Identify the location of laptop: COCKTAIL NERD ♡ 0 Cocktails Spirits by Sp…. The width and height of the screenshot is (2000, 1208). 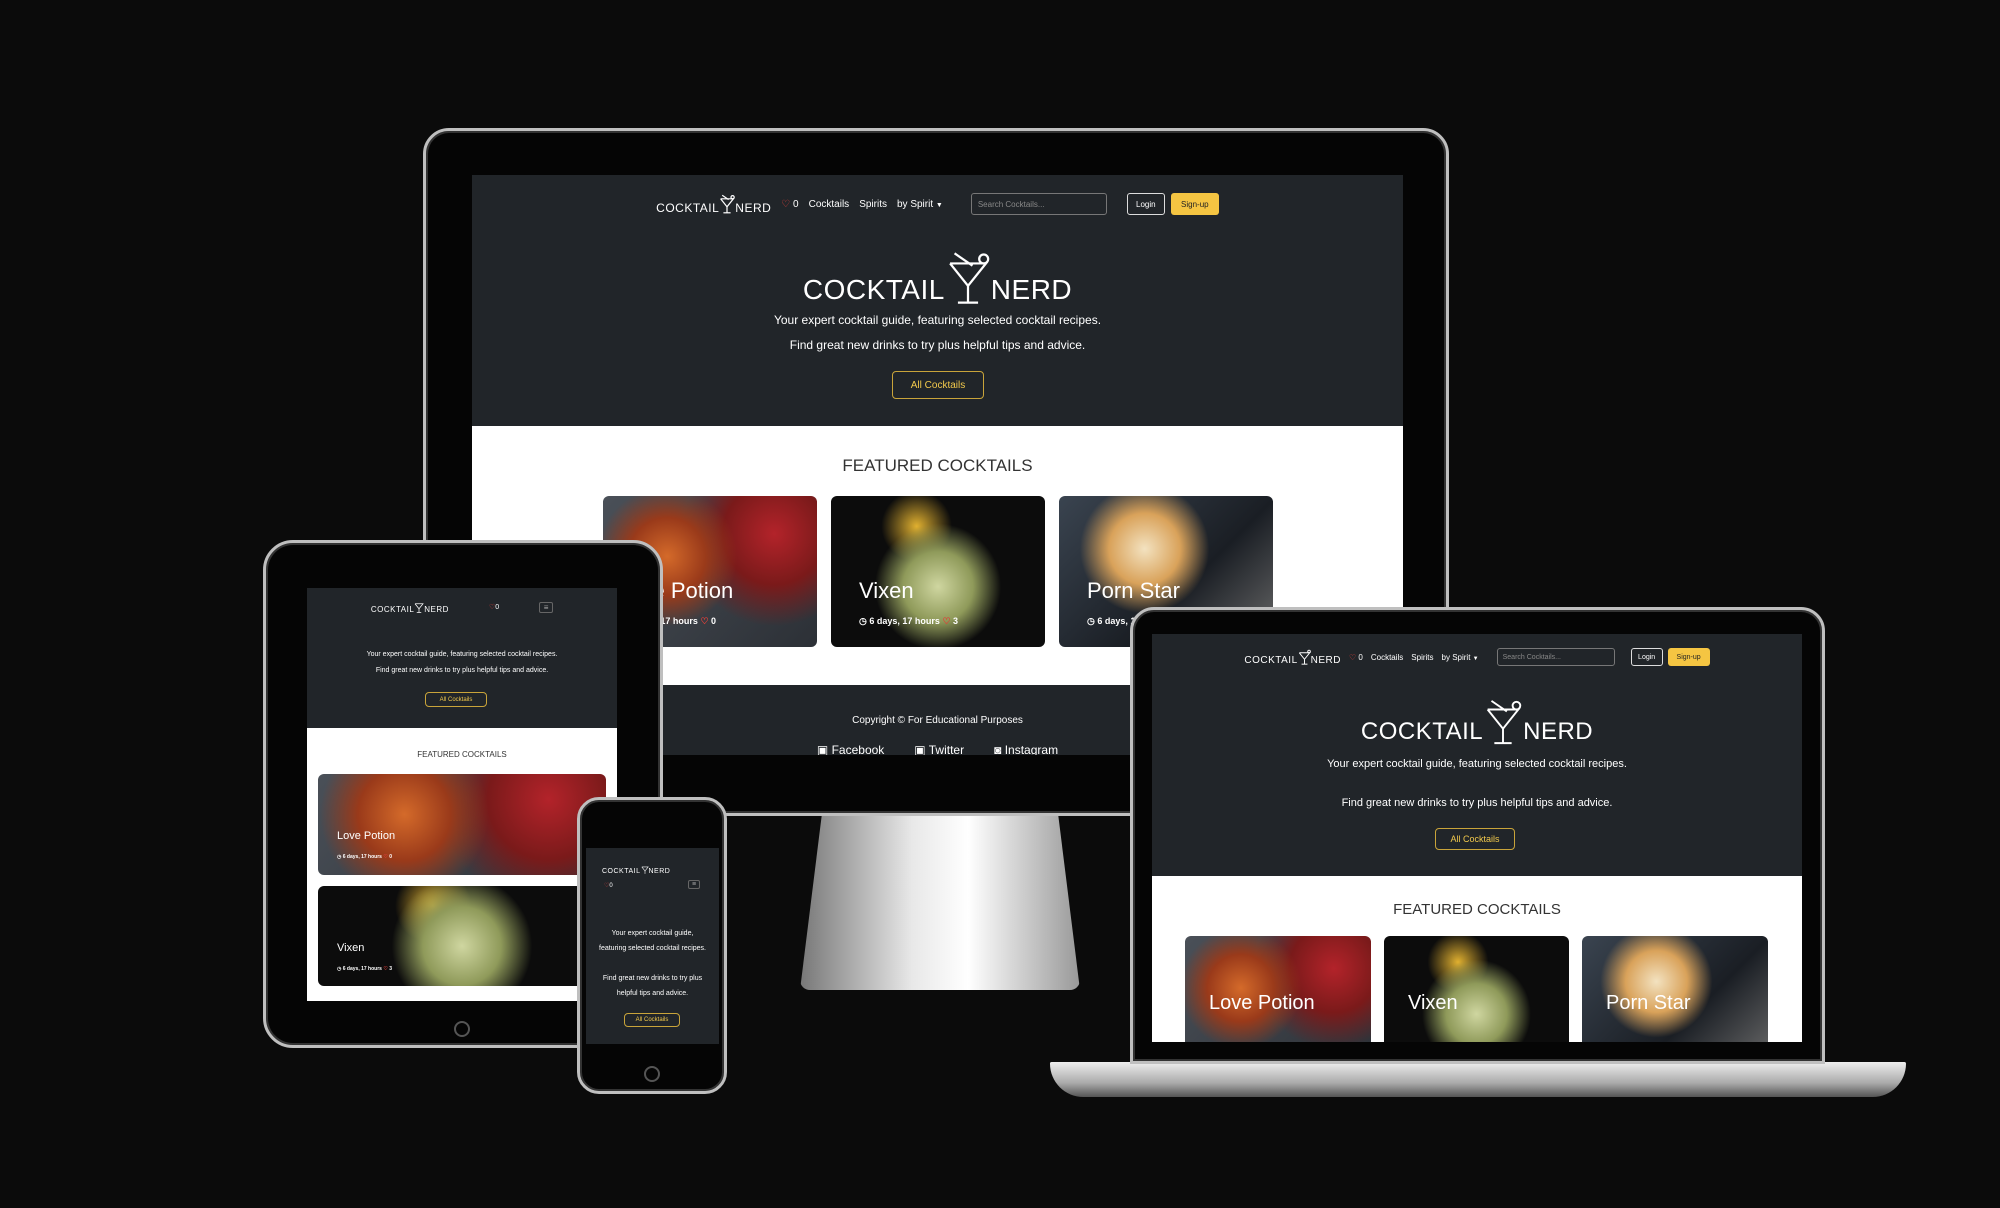
(1477, 835).